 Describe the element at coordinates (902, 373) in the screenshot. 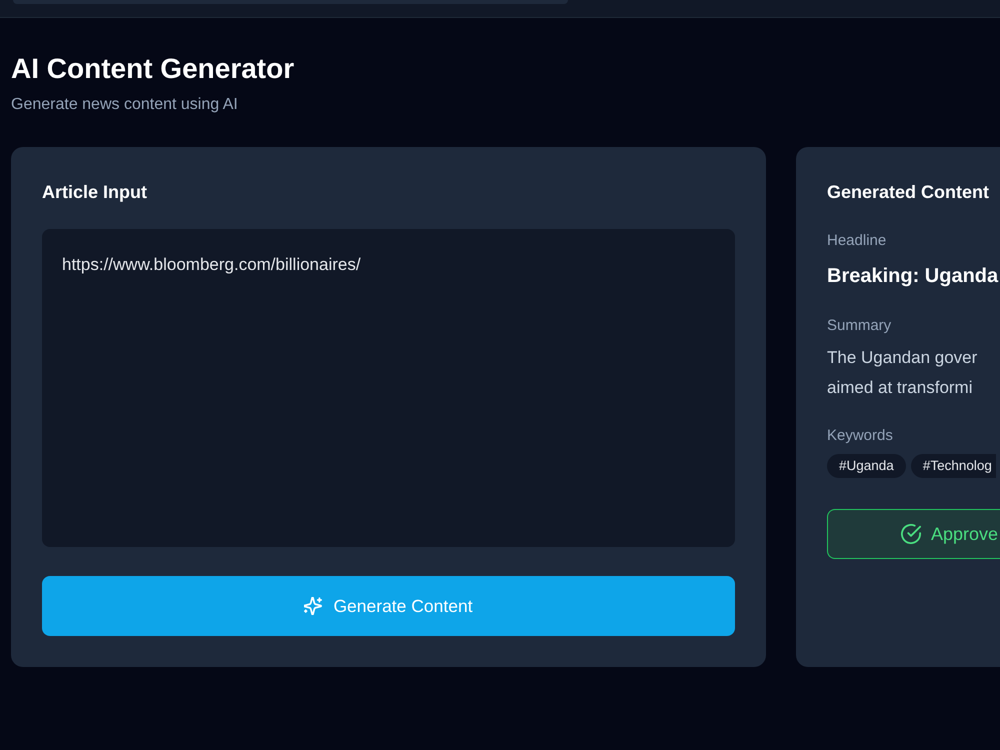

I see `summary-text: The Ugandan gover aimed at transformi` at that location.